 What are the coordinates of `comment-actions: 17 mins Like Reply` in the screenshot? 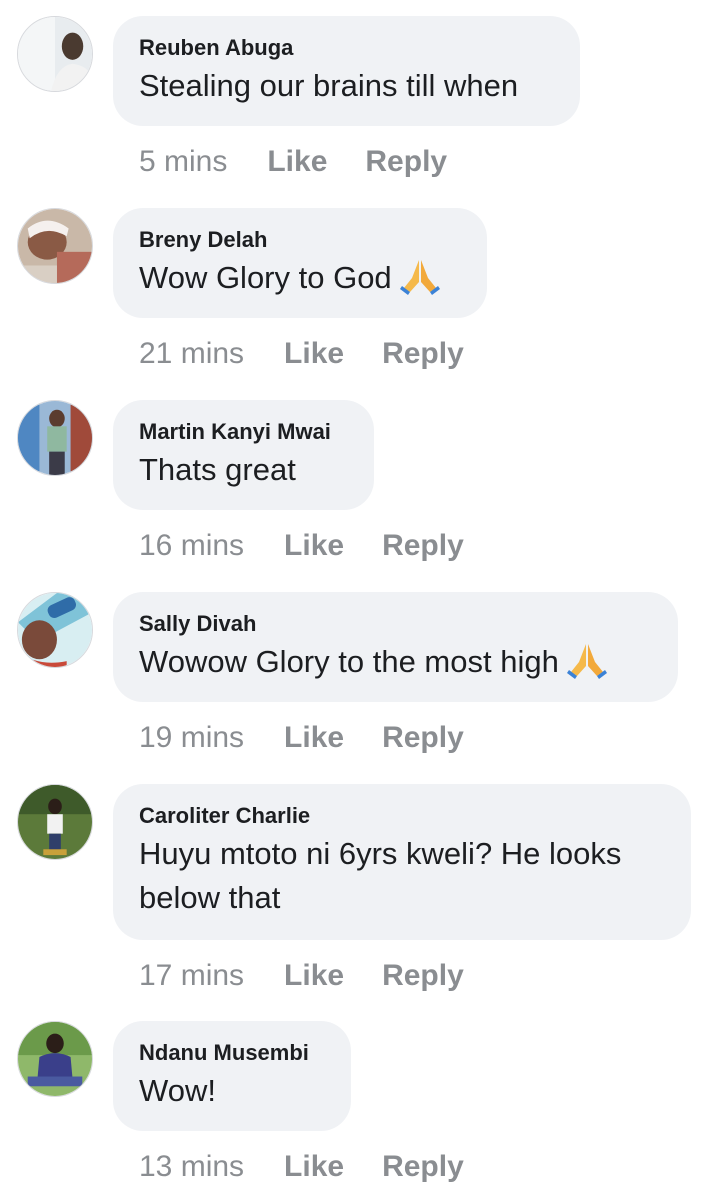 It's located at (301, 976).